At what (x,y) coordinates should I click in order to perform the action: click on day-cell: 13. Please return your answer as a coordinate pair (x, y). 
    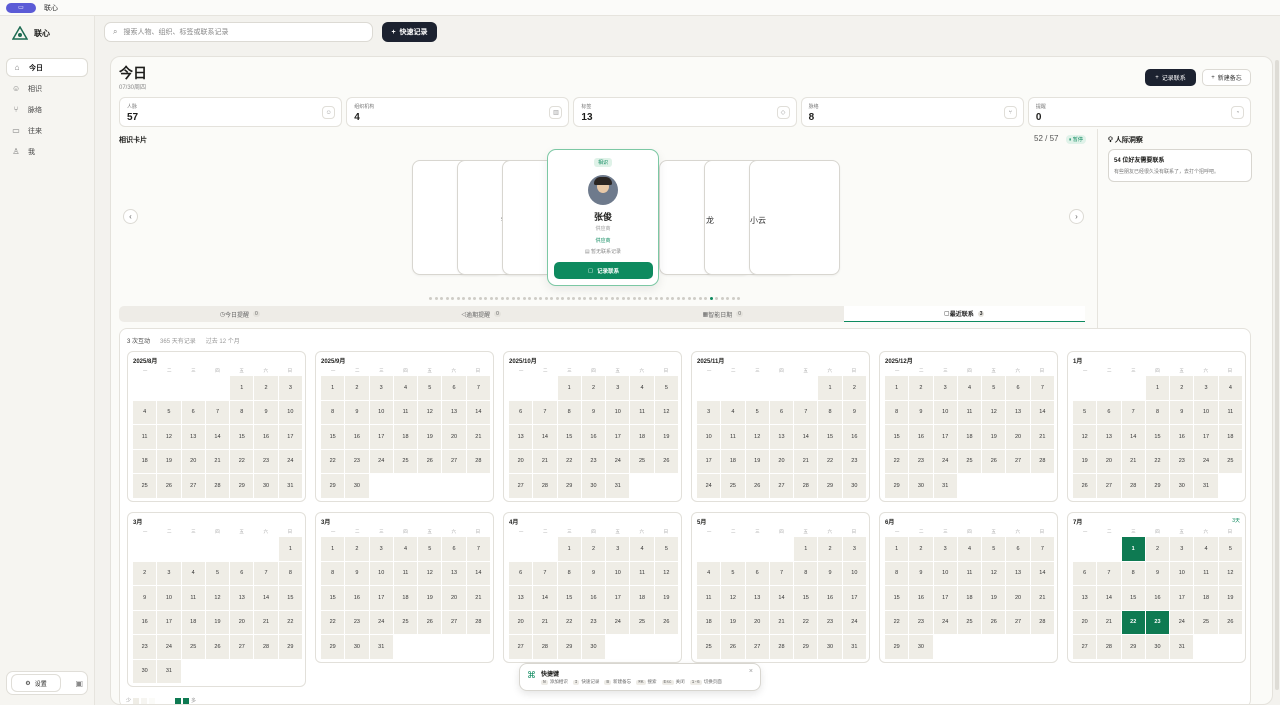
    Looking at the image, I should click on (193, 437).